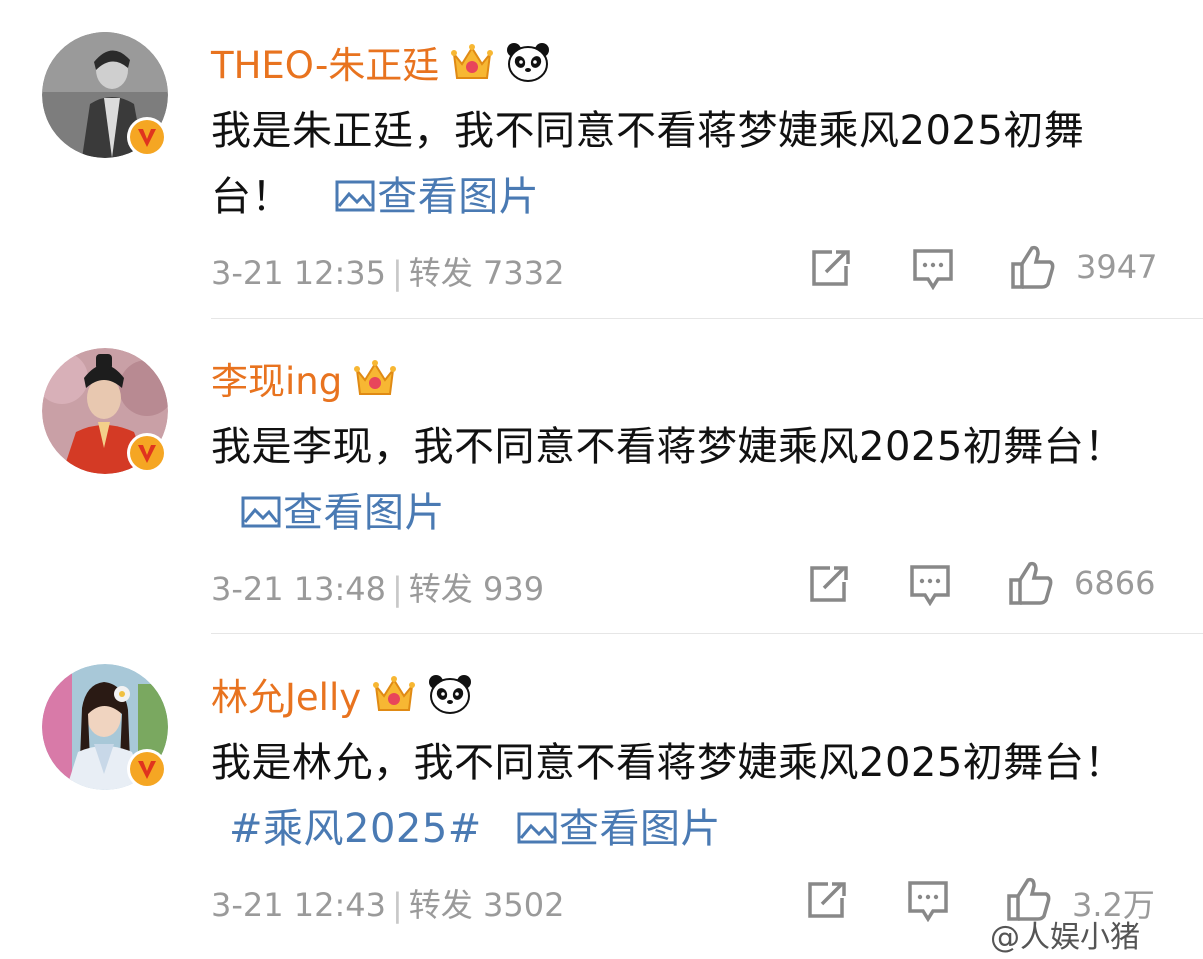 The image size is (1203, 959). Describe the element at coordinates (1115, 583) in the screenshot. I see `like-count: 6866` at that location.